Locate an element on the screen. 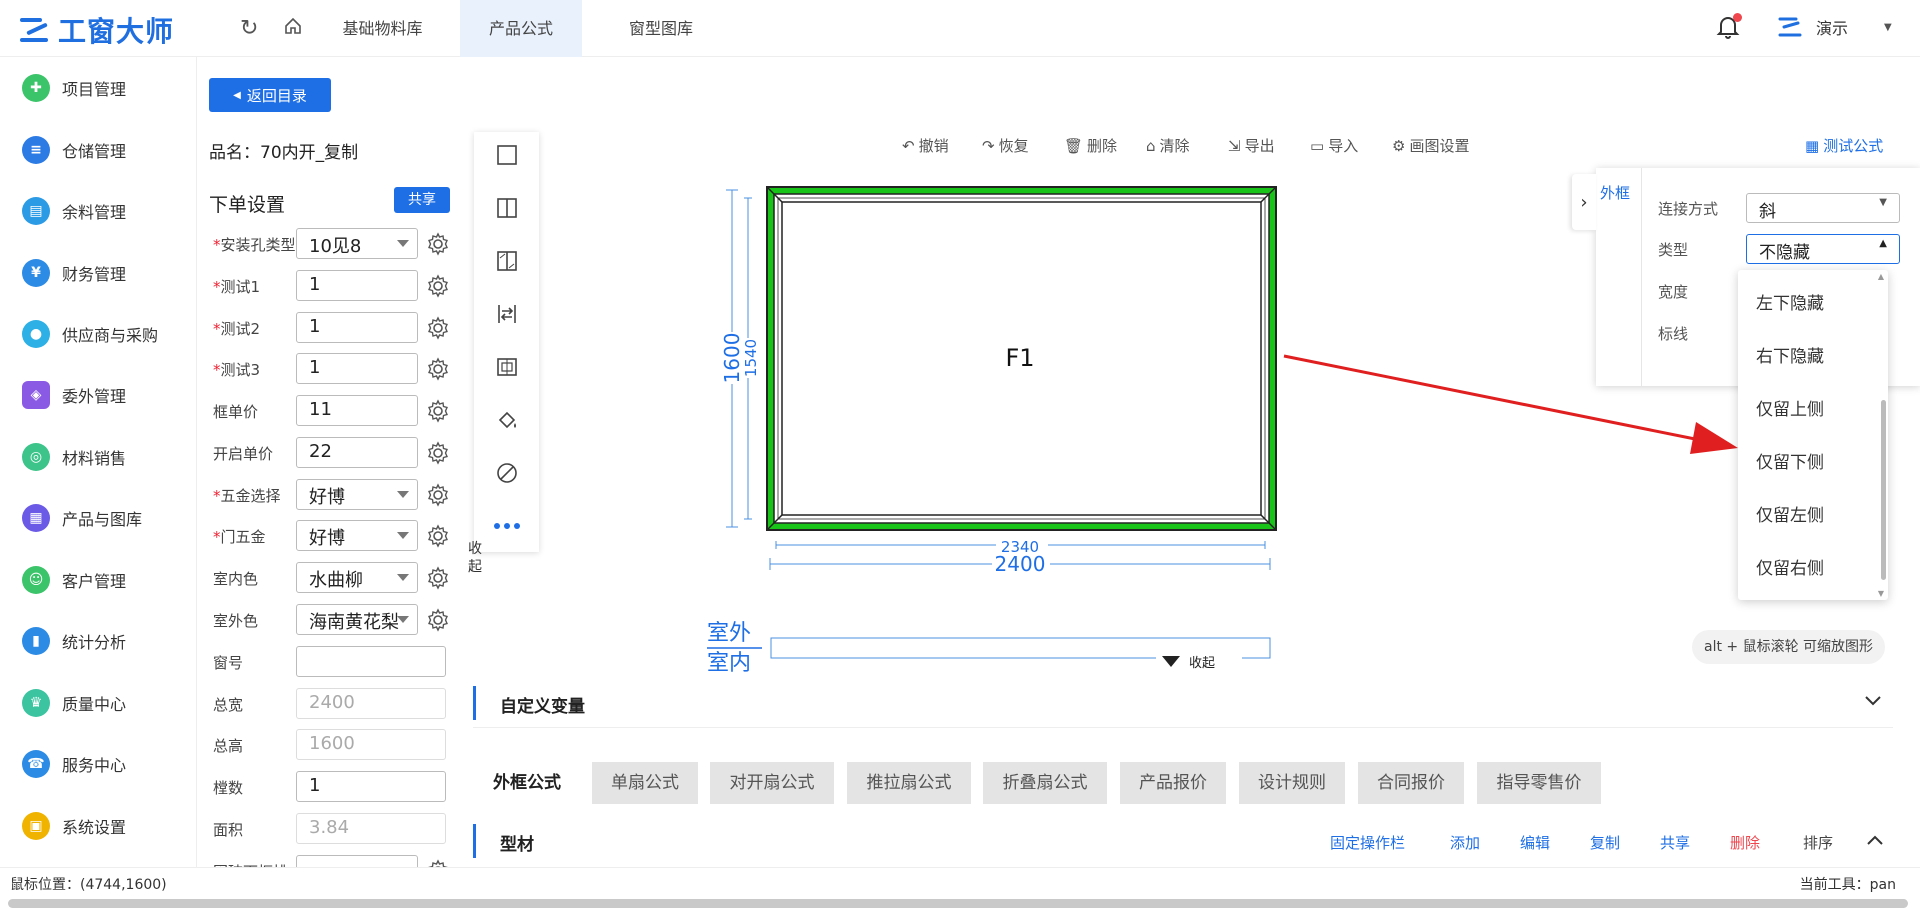  chevron-right-icon: › is located at coordinates (1584, 202).